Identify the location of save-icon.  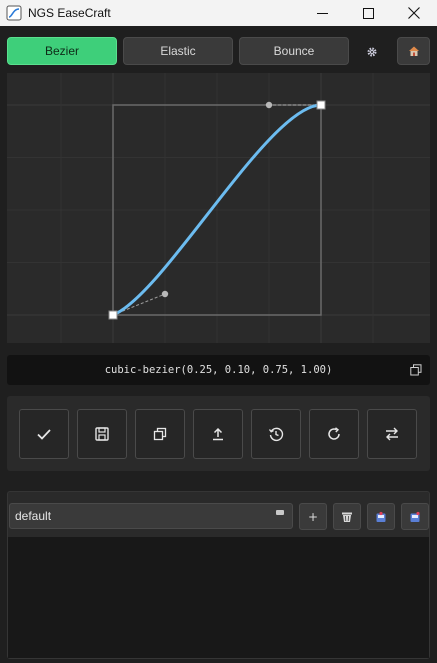
(102, 434).